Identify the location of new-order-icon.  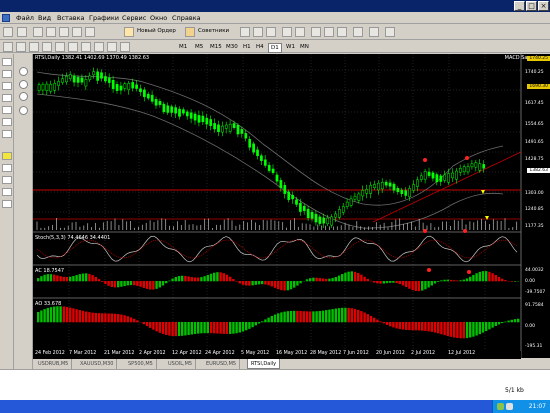
(129, 32).